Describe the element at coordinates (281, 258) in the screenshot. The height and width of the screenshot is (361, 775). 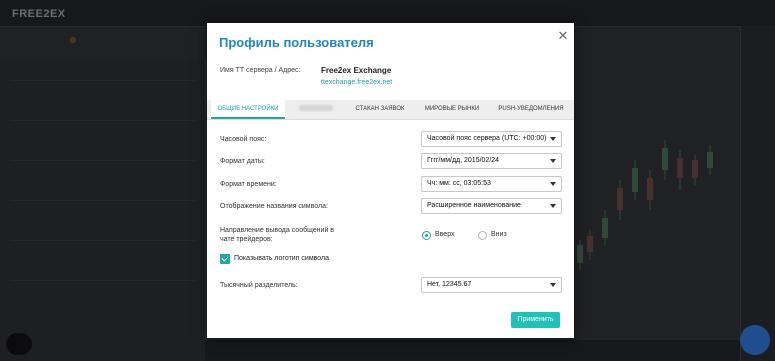
I see `show-logo-label: Показывать логотип символа` at that location.